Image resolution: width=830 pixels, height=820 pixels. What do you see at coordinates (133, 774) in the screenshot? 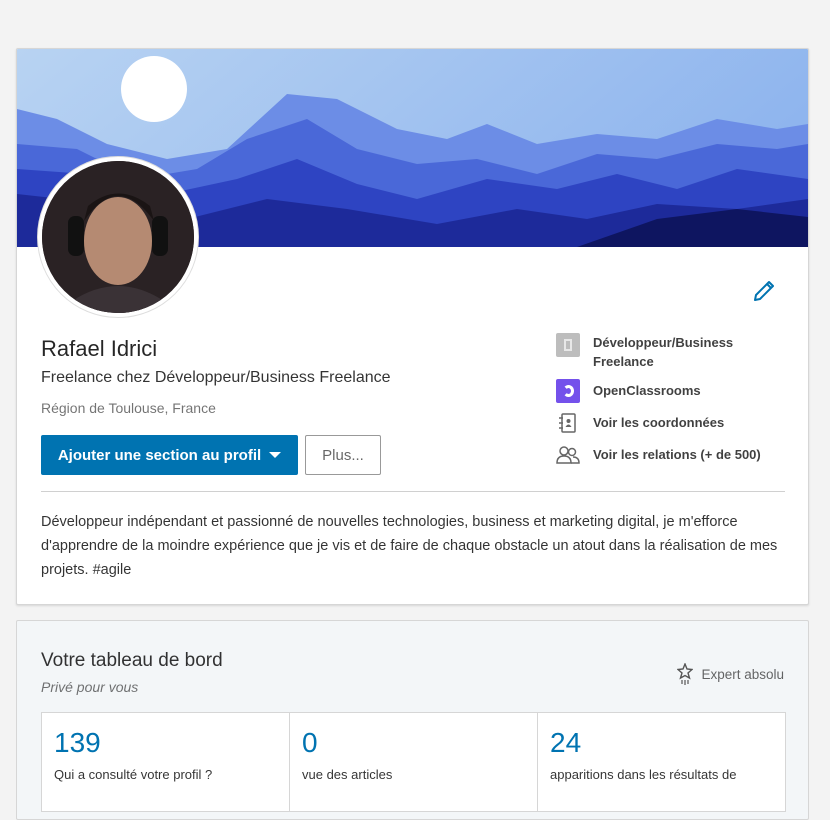
I see `stat-label: Qui a consulté votre profil ?` at bounding box center [133, 774].